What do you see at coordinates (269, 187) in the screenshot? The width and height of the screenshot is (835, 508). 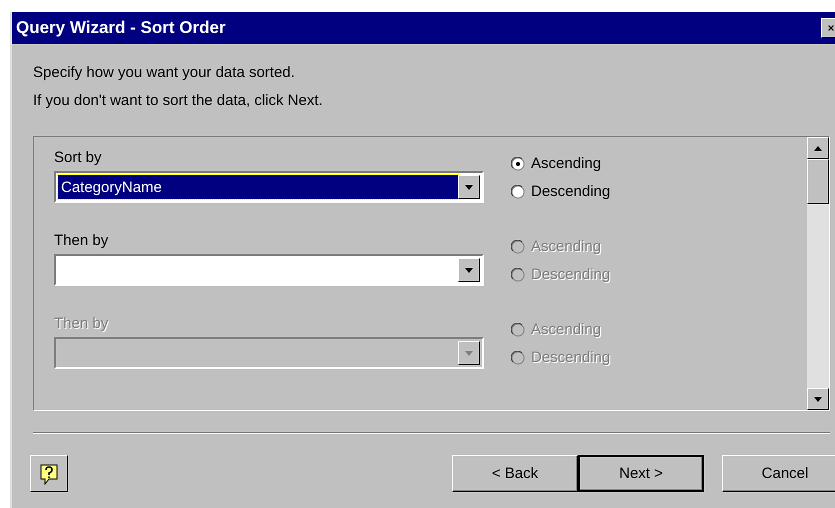 I see `sort-field-dropdown: CategoryName` at bounding box center [269, 187].